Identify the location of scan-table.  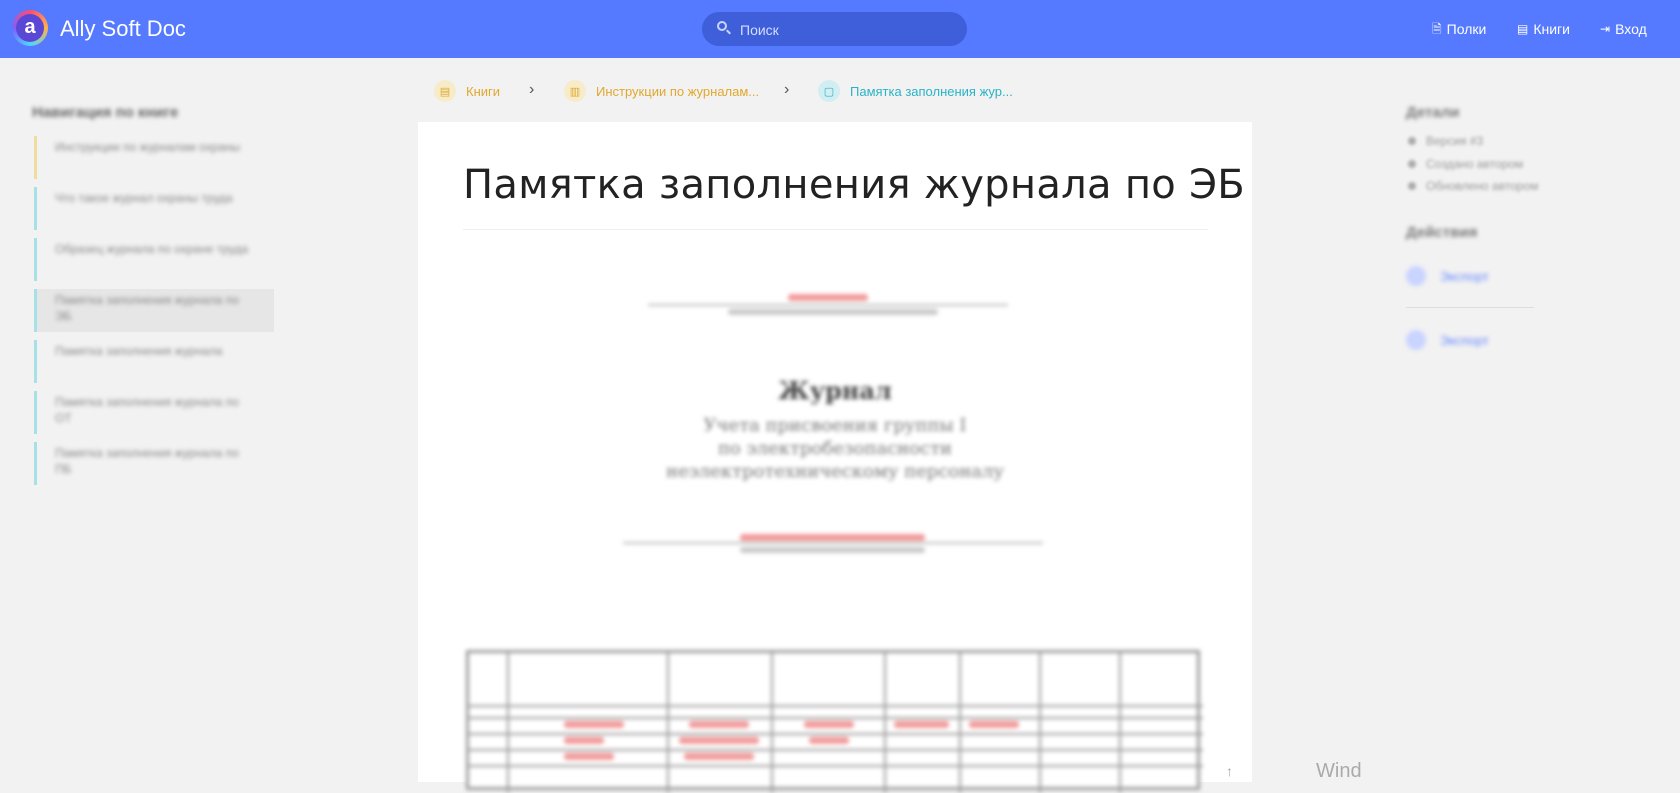
(834, 721).